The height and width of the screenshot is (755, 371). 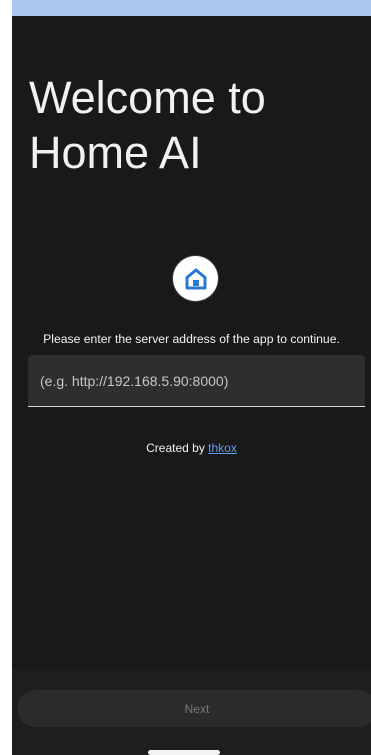 I want to click on welcome-title-line-1: Welcome to, so click(x=147, y=97).